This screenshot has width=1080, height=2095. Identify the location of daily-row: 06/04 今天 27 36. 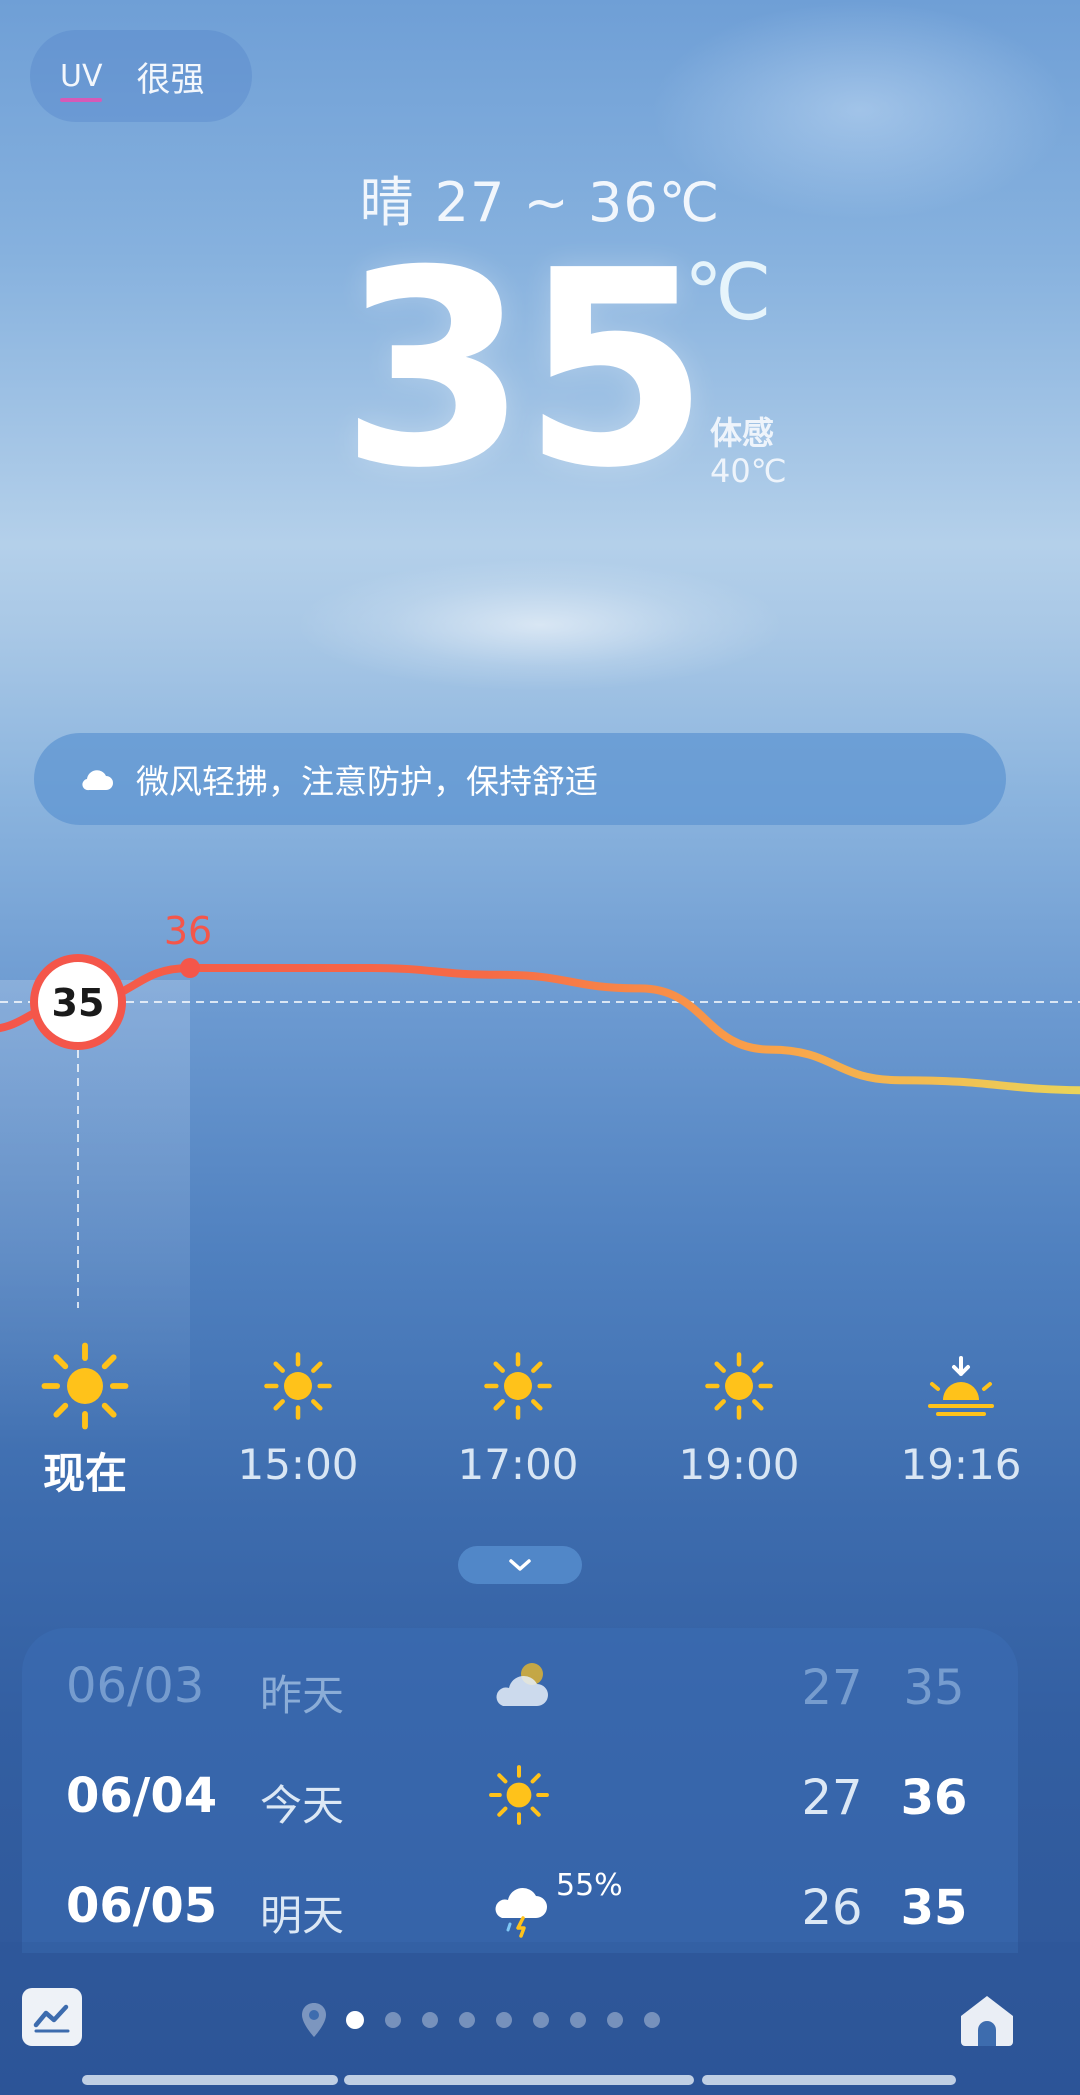
(520, 1796).